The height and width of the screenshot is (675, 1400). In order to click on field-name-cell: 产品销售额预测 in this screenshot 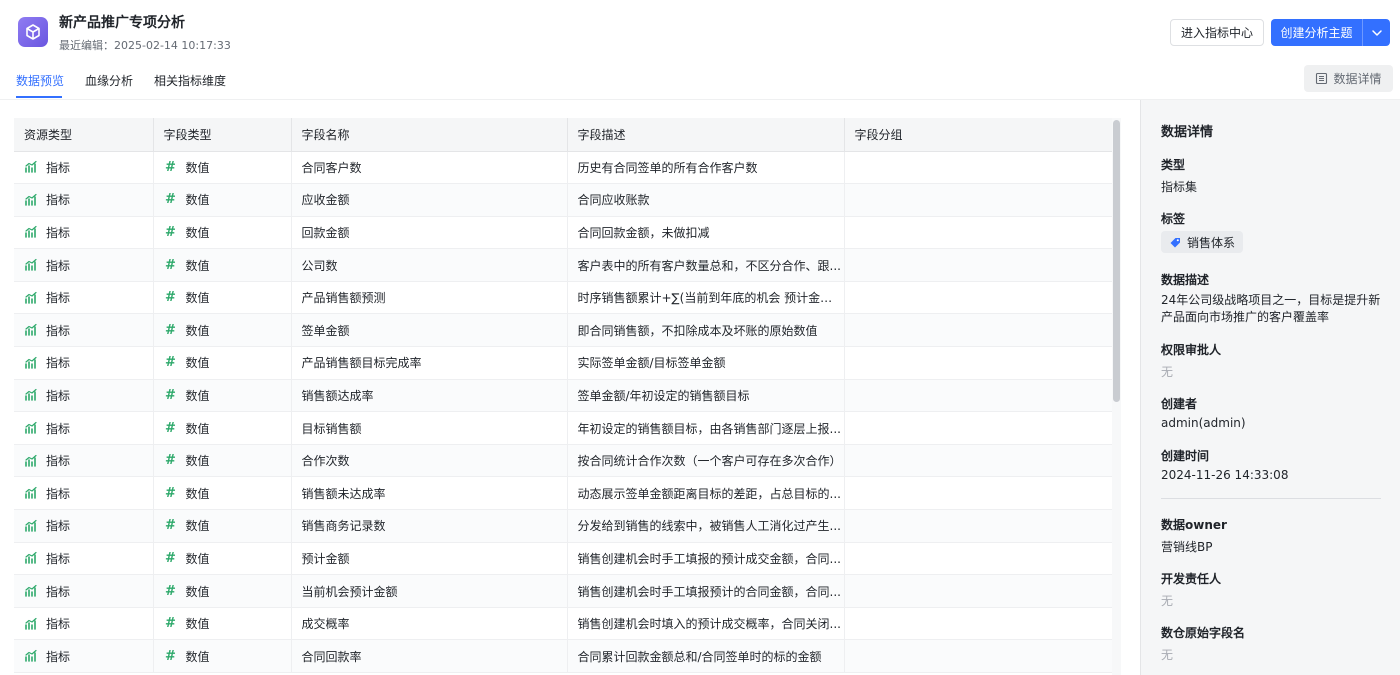, I will do `click(429, 298)`.